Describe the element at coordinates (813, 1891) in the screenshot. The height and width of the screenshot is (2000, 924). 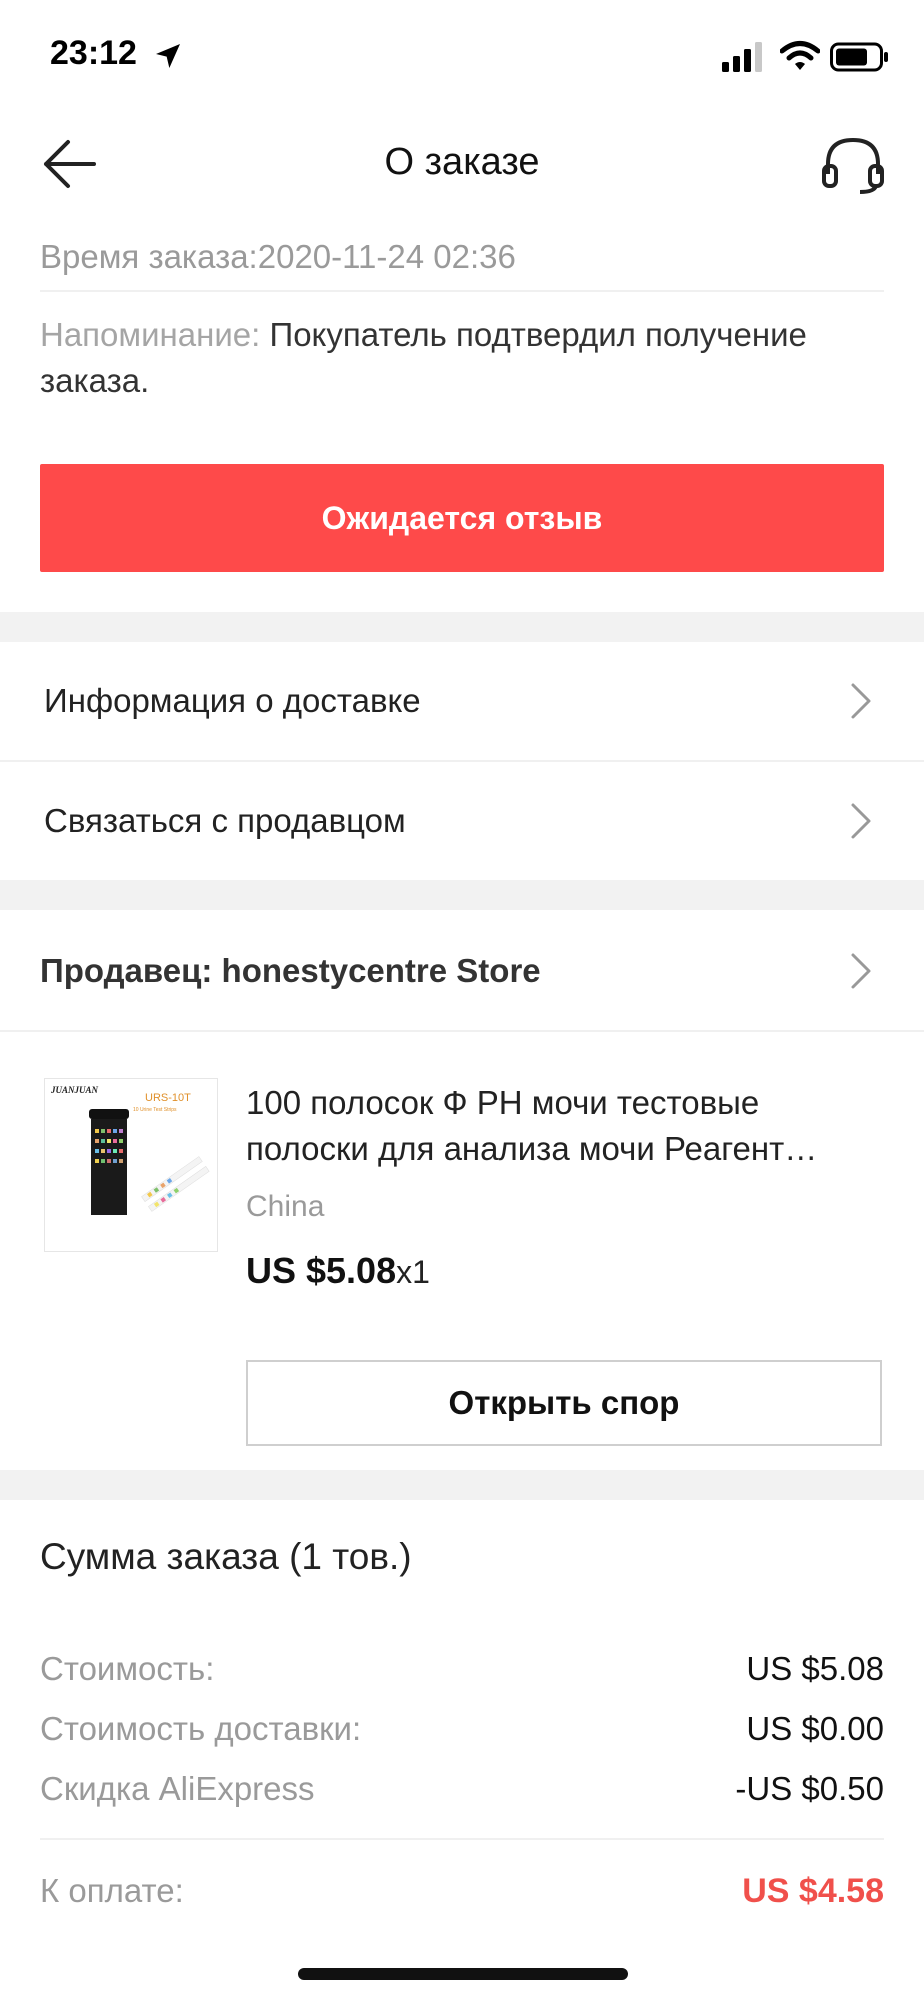
I see `total-value: US $4.58` at that location.